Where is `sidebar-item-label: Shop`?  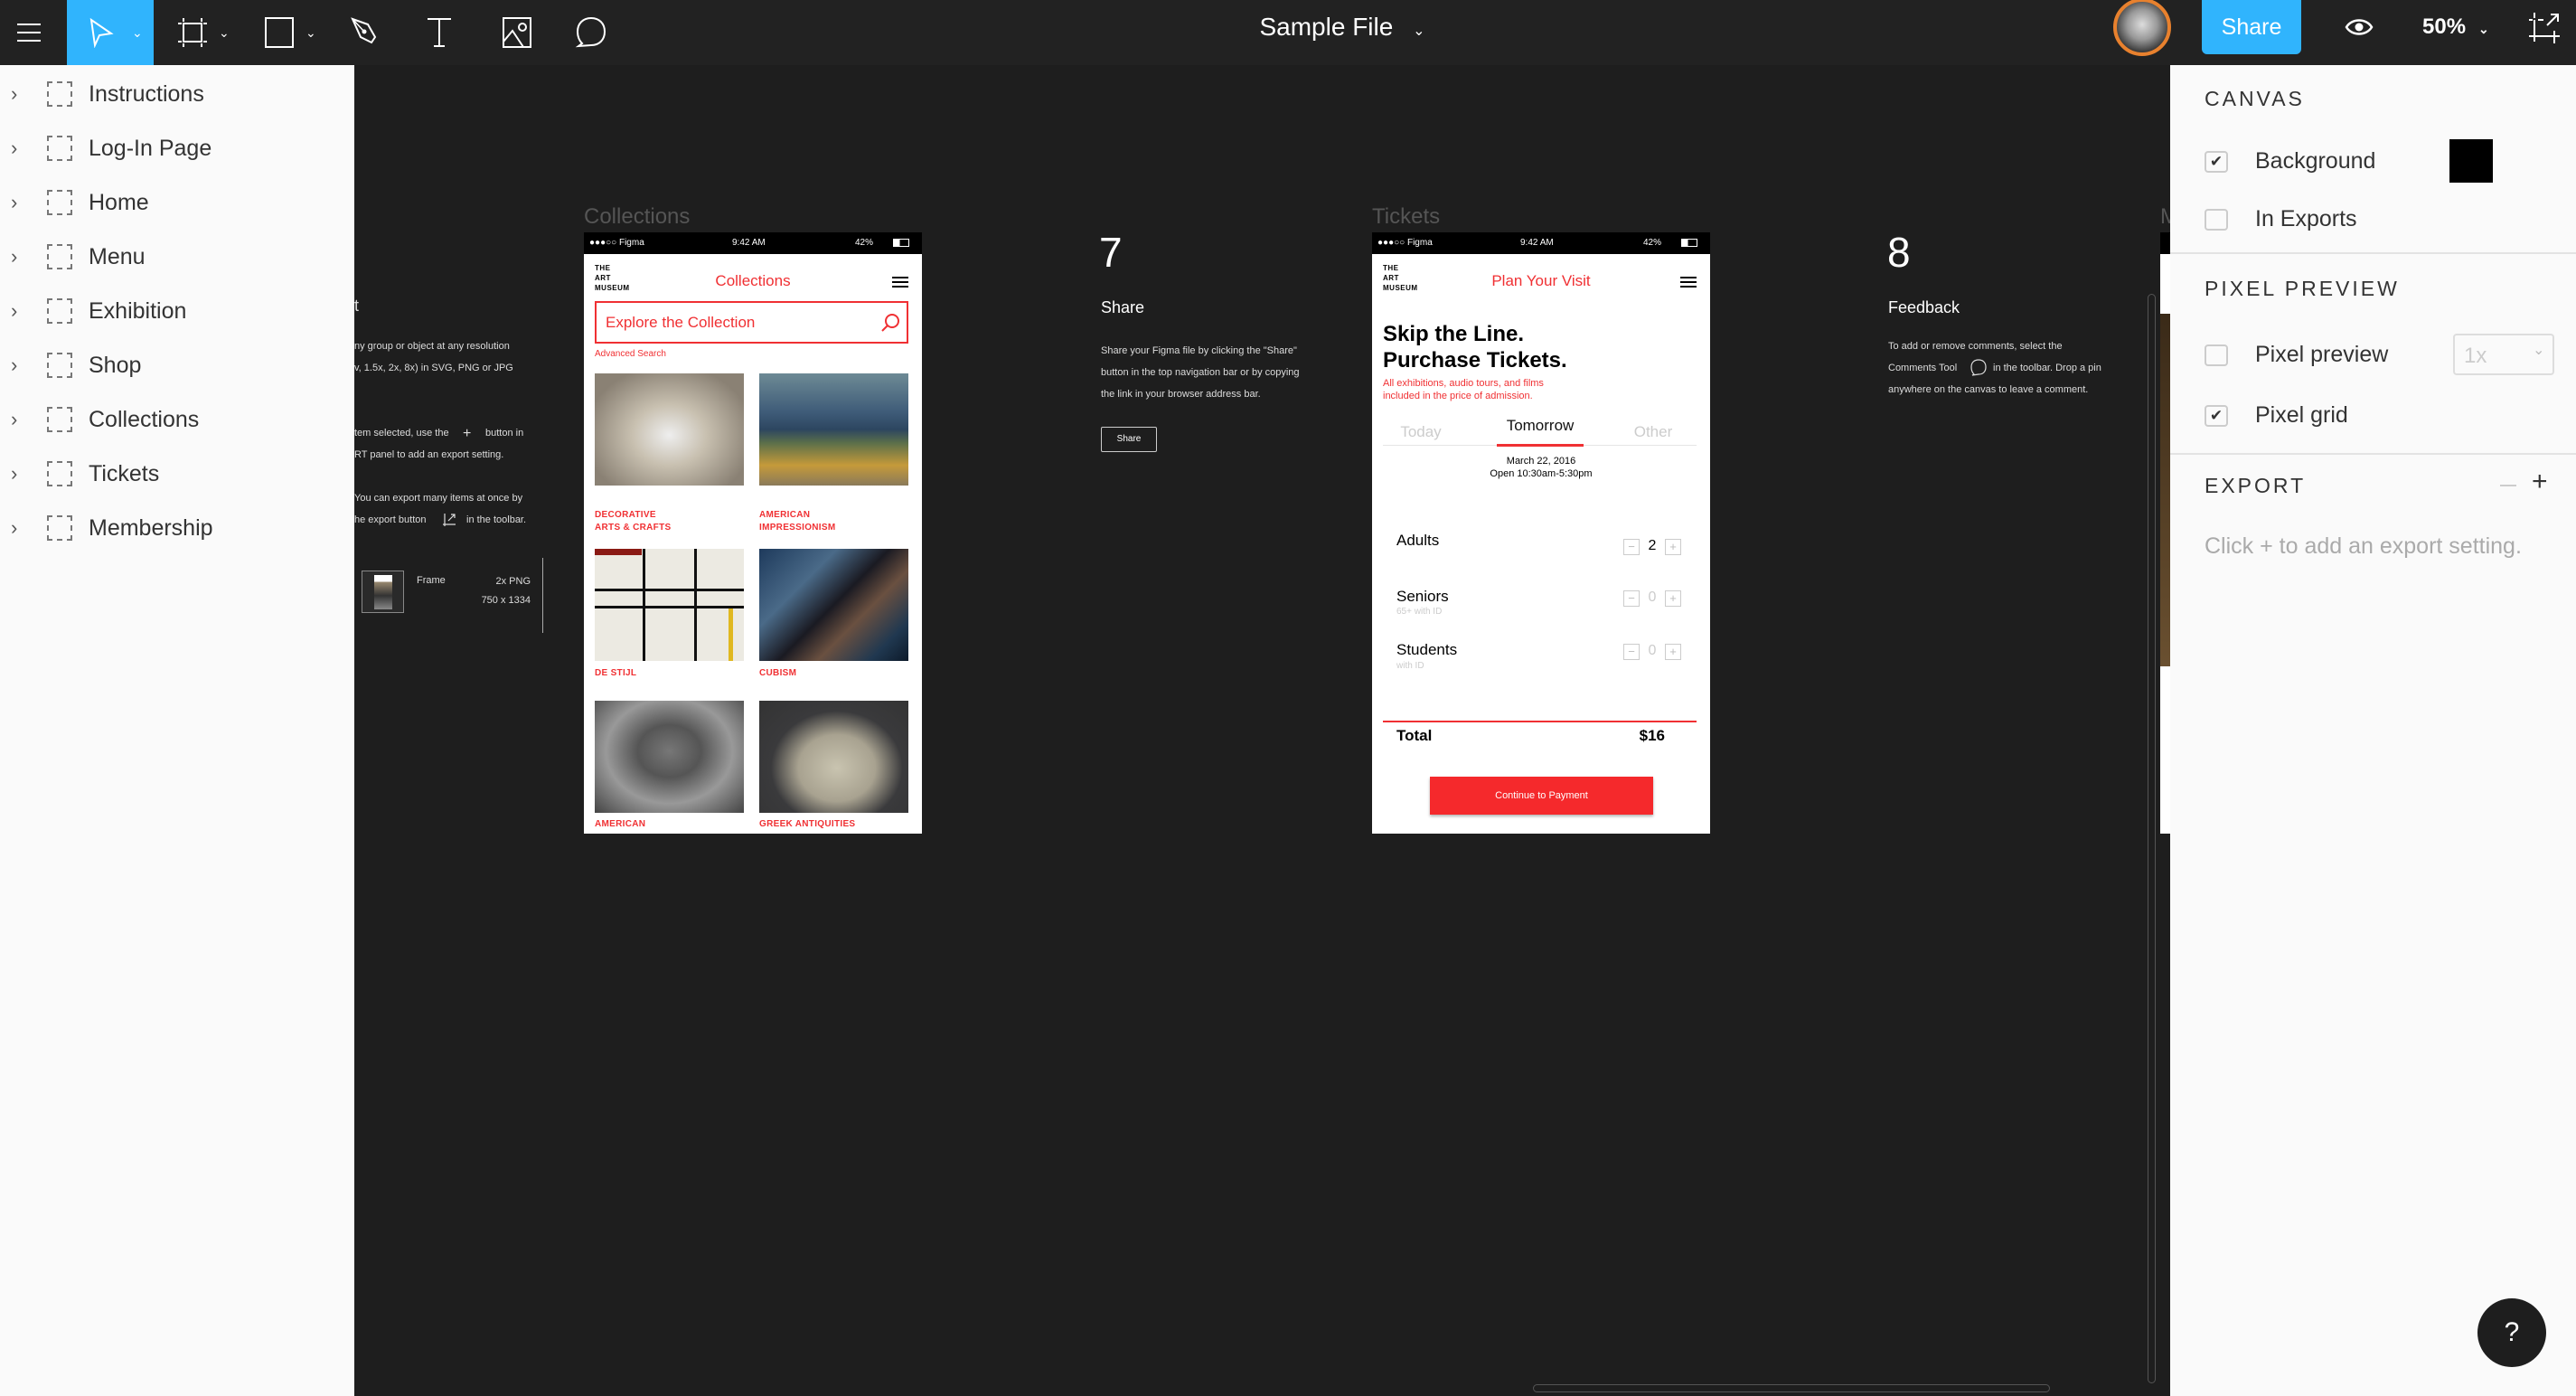
sidebar-item-label: Shop is located at coordinates (116, 365).